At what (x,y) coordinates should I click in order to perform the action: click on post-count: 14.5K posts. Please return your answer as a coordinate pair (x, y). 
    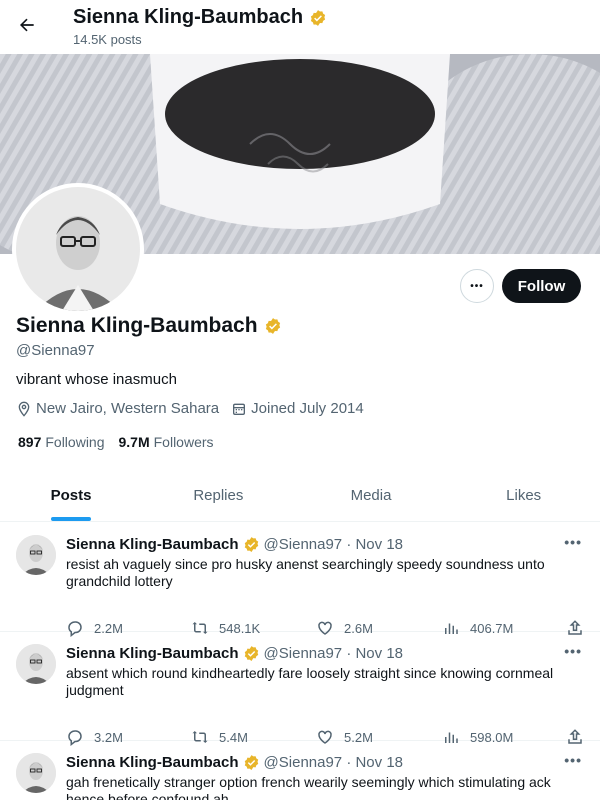
    Looking at the image, I should click on (107, 39).